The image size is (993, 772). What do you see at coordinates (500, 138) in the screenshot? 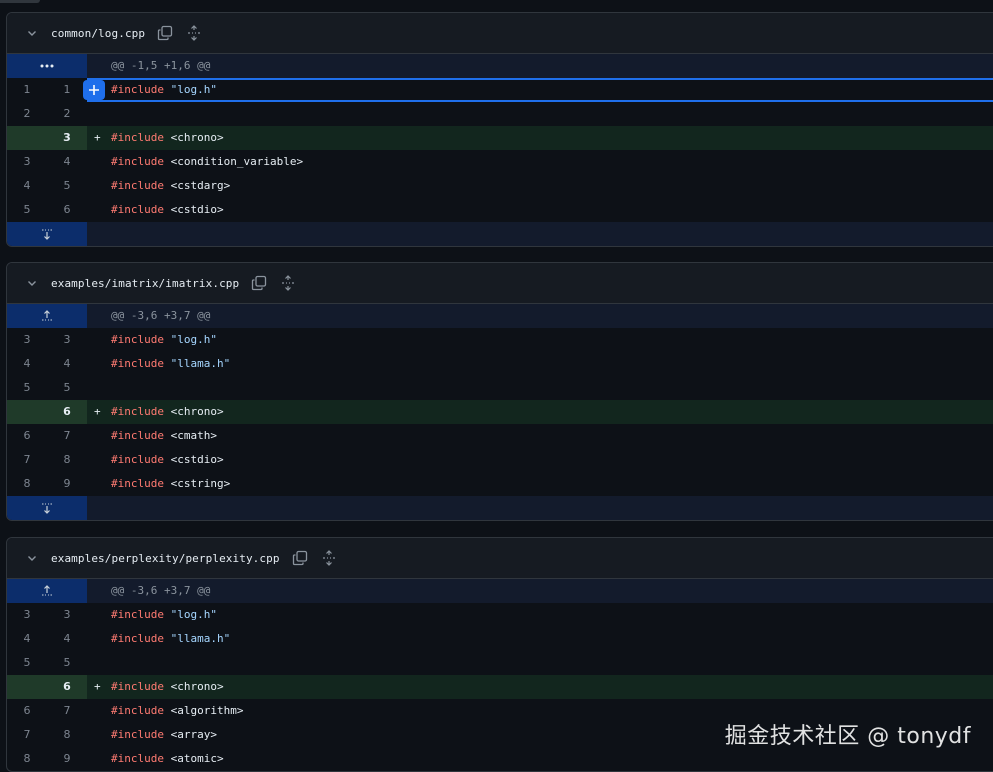
I see `diff-line-addition: 3 + #include <chrono>` at bounding box center [500, 138].